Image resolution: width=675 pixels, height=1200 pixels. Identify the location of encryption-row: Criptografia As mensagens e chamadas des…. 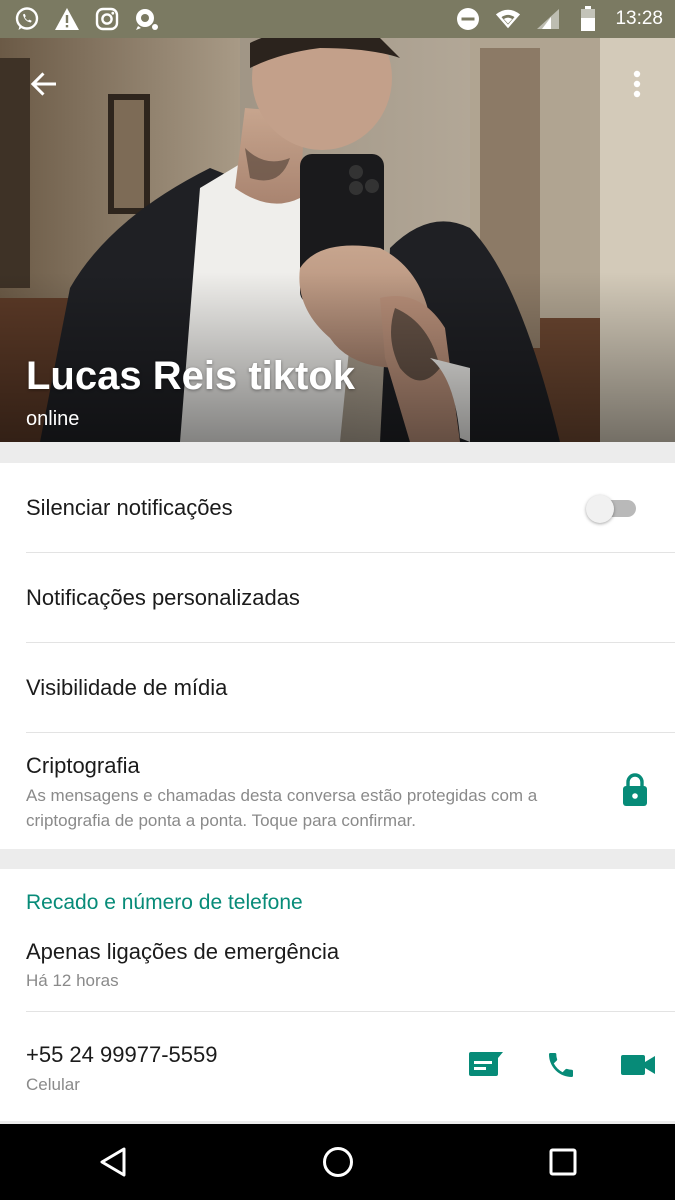
(350, 791).